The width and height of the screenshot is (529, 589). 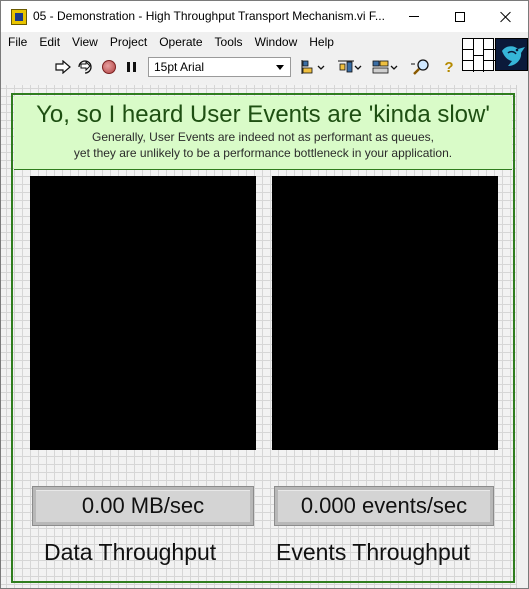 I want to click on resize-objects-button, so click(x=385, y=67).